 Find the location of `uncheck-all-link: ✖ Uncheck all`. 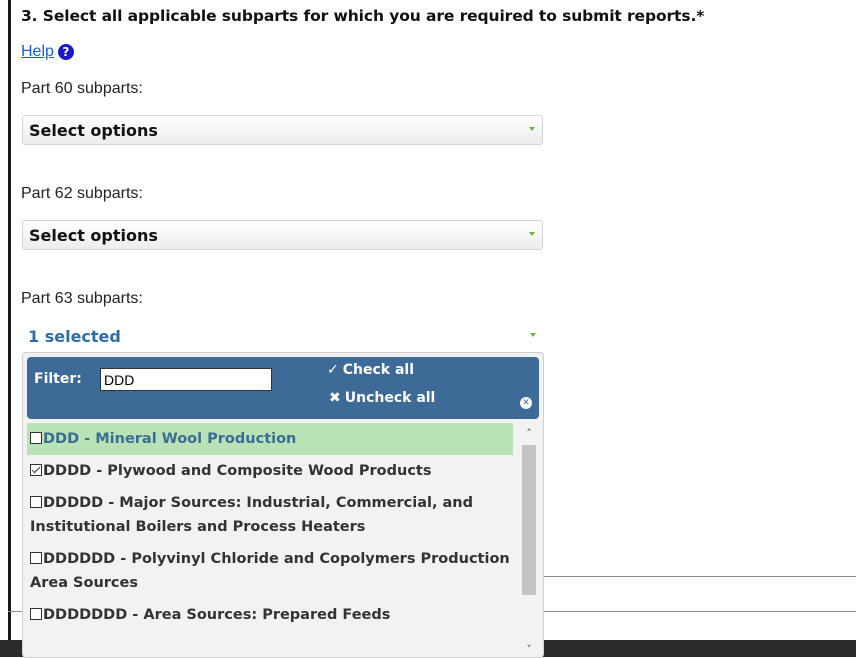

uncheck-all-link: ✖ Uncheck all is located at coordinates (382, 398).